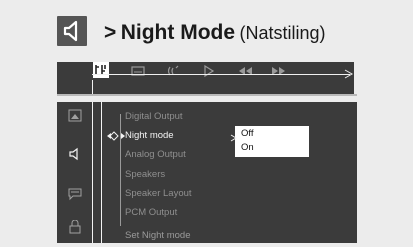  I want to click on section-divider, so click(207, 95).